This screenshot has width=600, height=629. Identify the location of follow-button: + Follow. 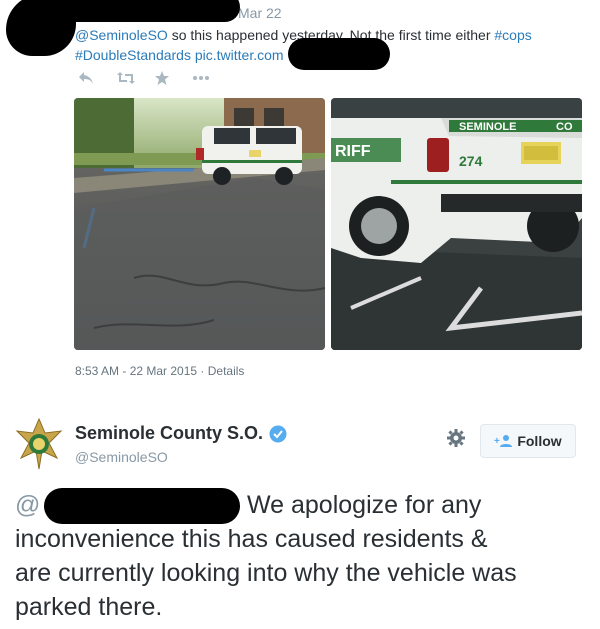
(528, 441).